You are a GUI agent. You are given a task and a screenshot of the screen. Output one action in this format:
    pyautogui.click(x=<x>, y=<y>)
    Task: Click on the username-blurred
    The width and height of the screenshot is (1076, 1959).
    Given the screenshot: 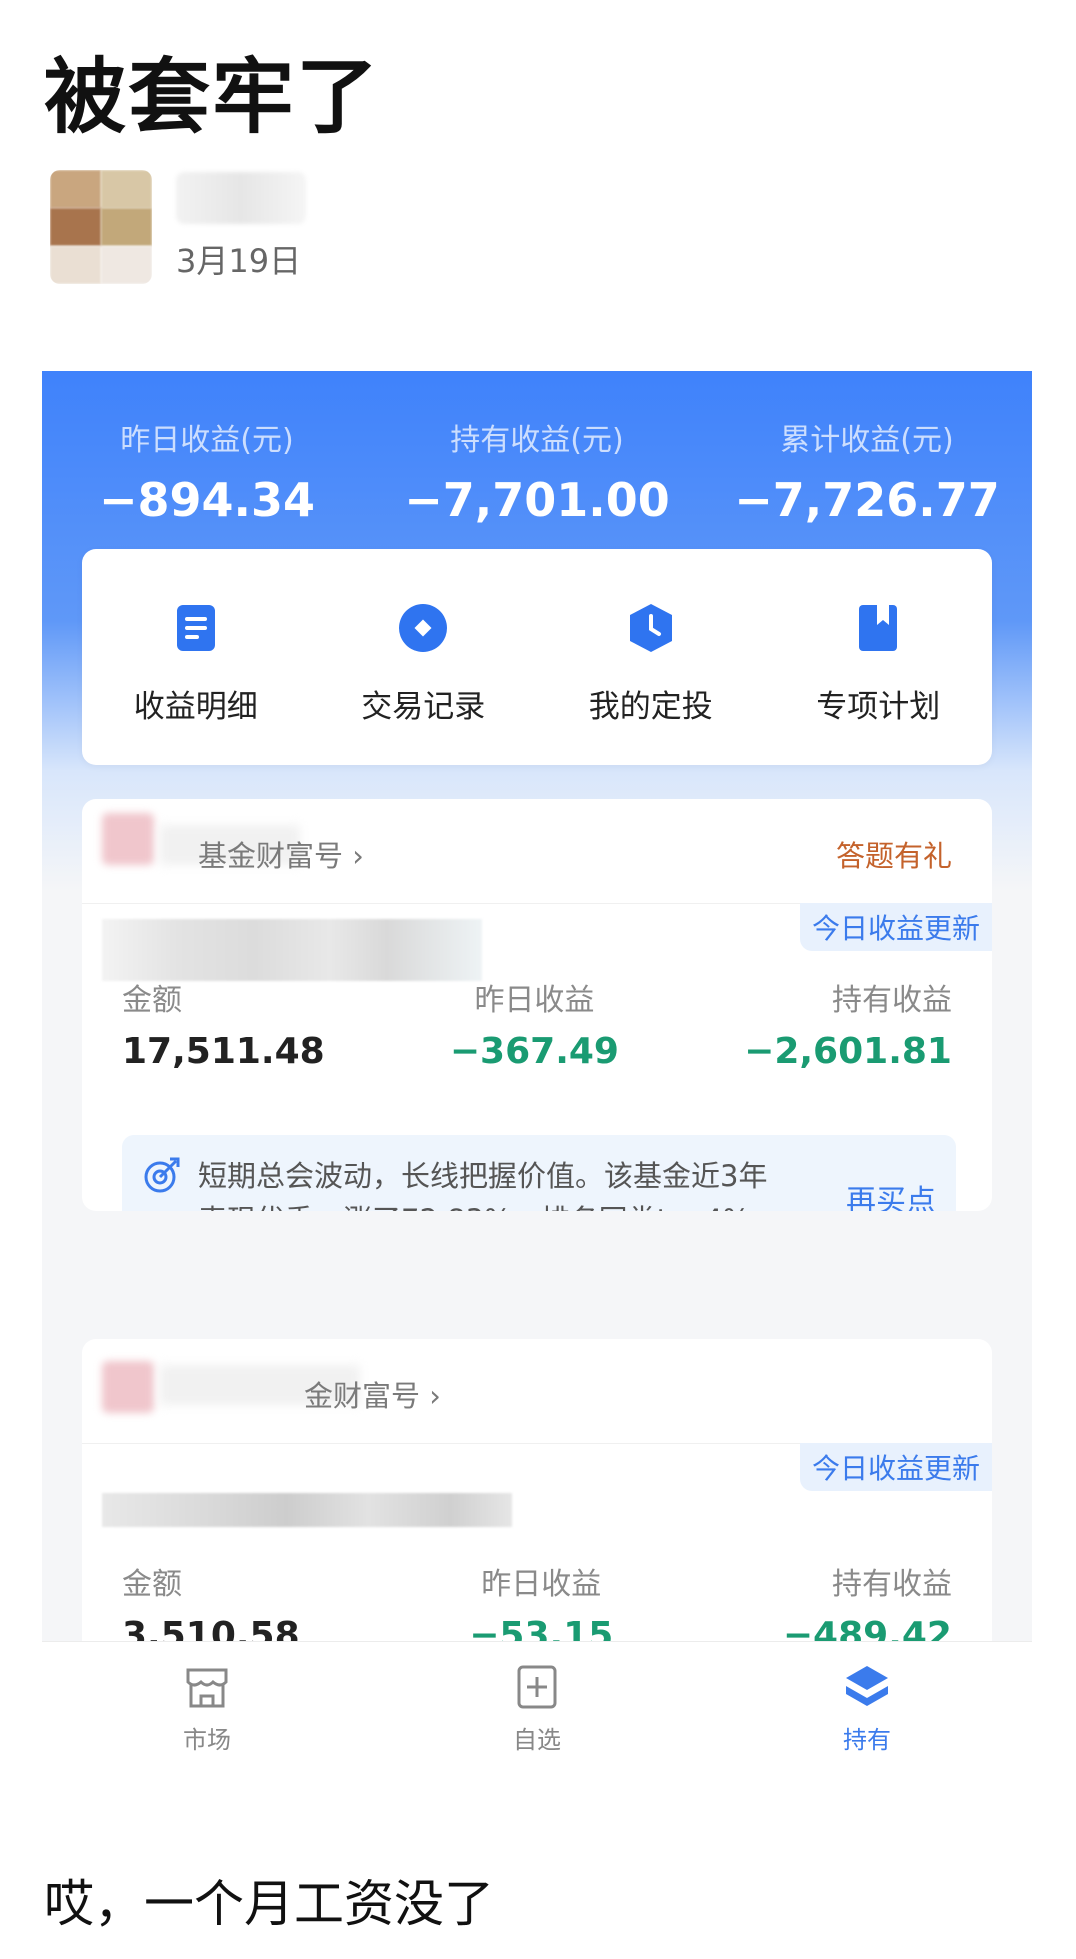 What is the action you would take?
    pyautogui.click(x=241, y=198)
    